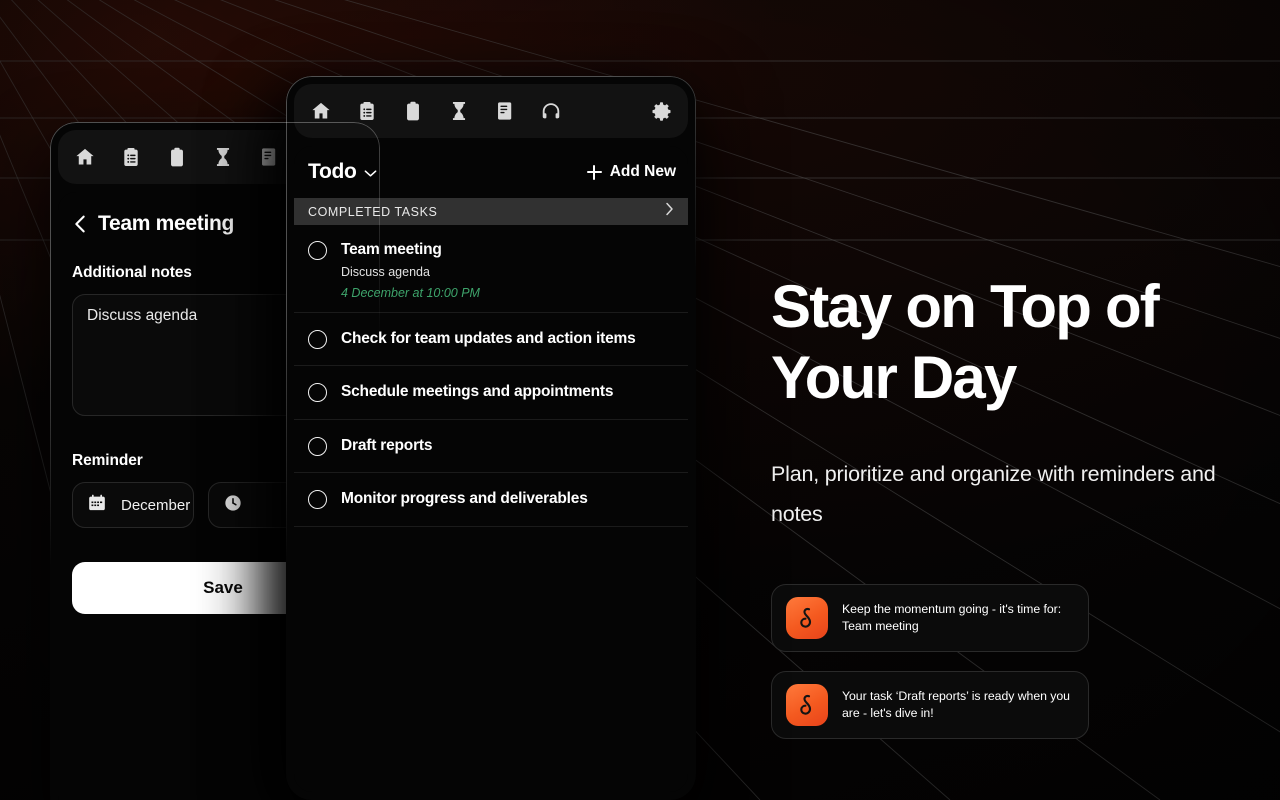 This screenshot has height=800, width=1280. I want to click on page-title: Team meeting, so click(166, 223).